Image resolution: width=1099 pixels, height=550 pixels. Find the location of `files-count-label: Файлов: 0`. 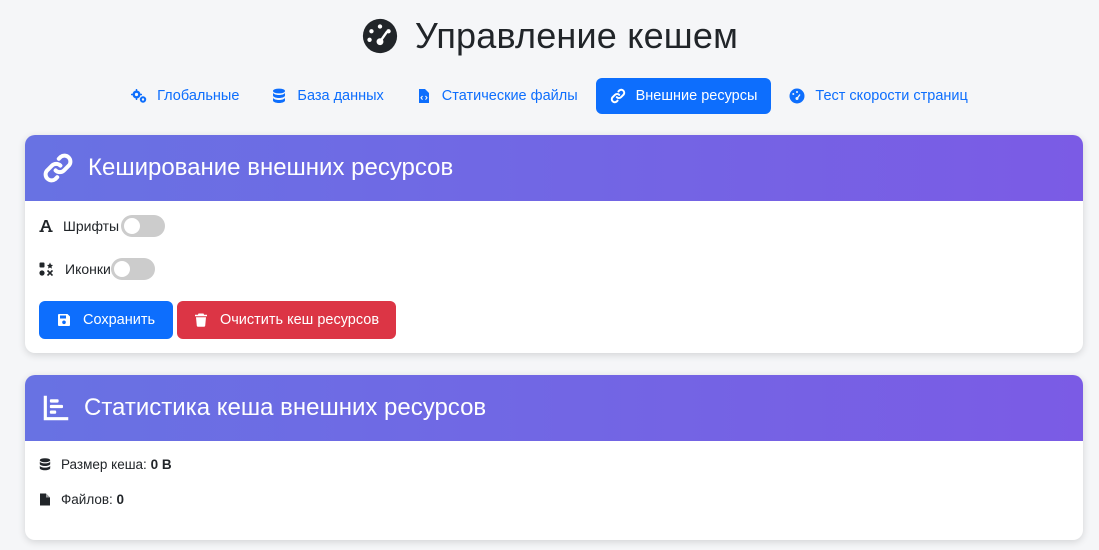

files-count-label: Файлов: 0 is located at coordinates (92, 499).